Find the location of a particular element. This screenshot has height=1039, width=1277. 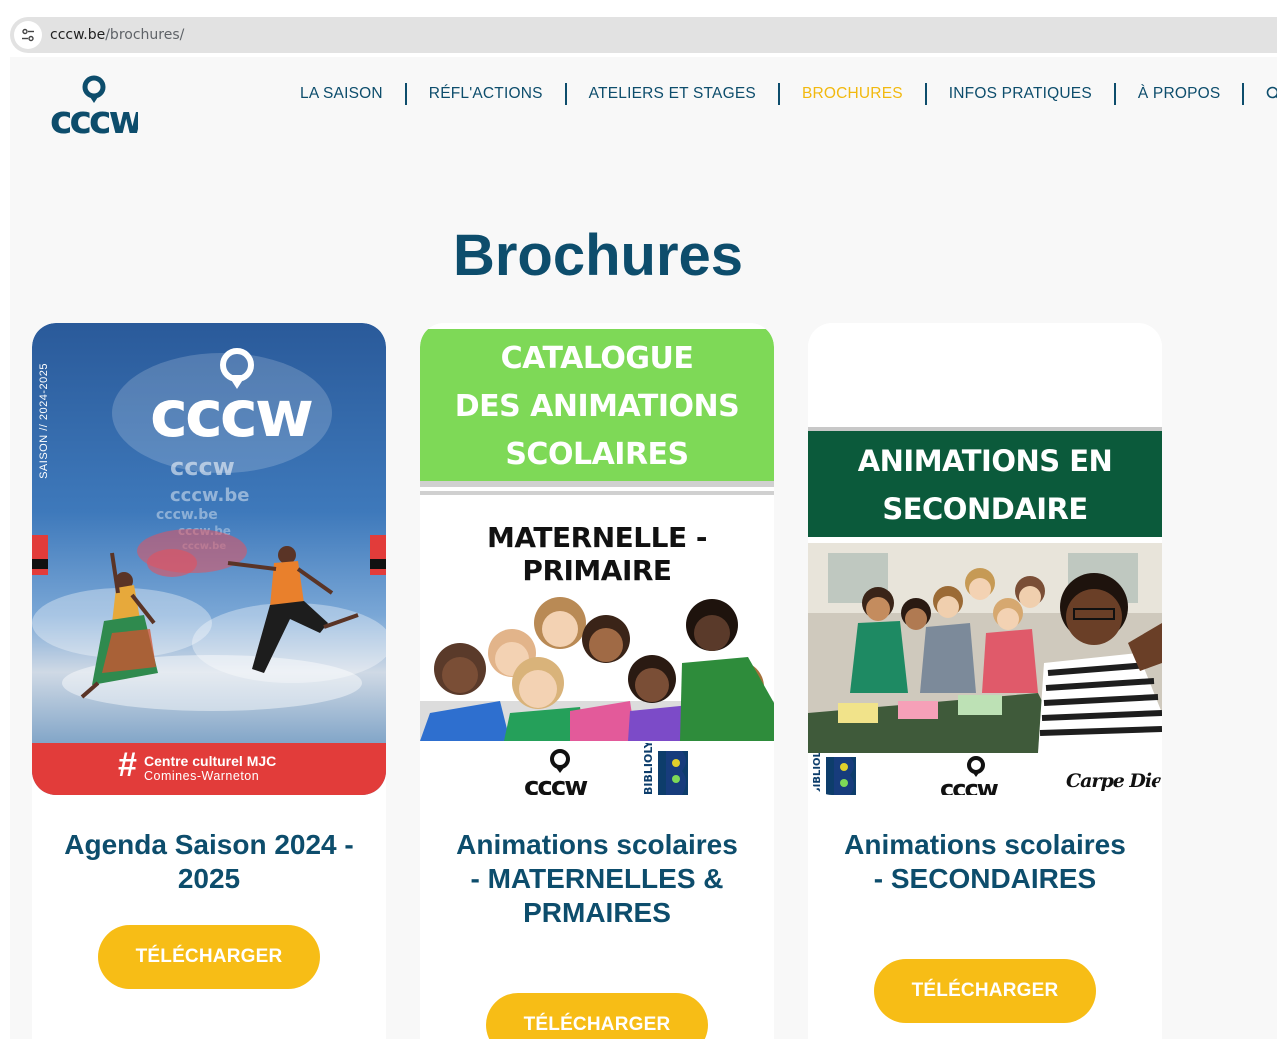

nav-la-saison: LA SAISON is located at coordinates (341, 94).